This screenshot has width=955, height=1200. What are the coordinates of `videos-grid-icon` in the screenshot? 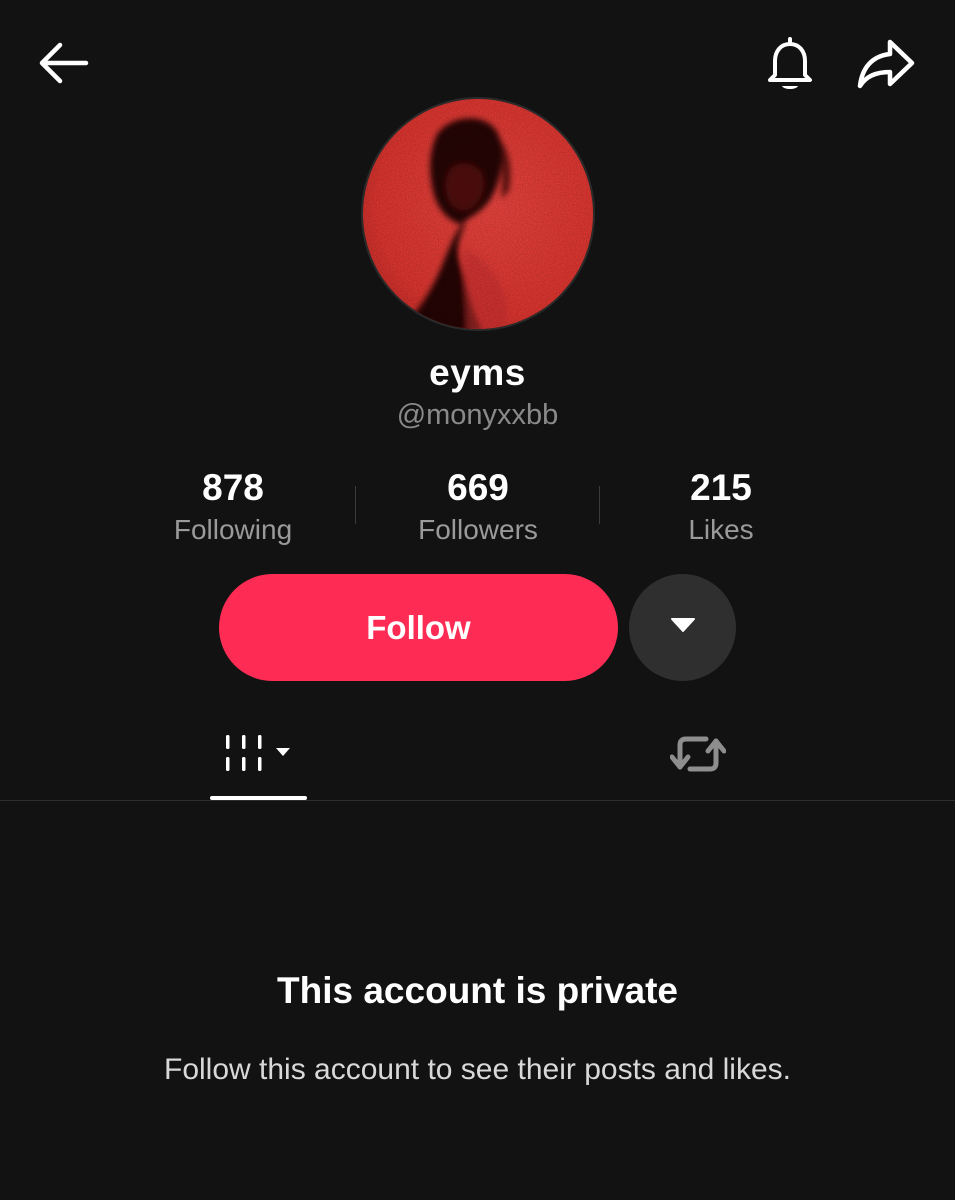 It's located at (258, 756).